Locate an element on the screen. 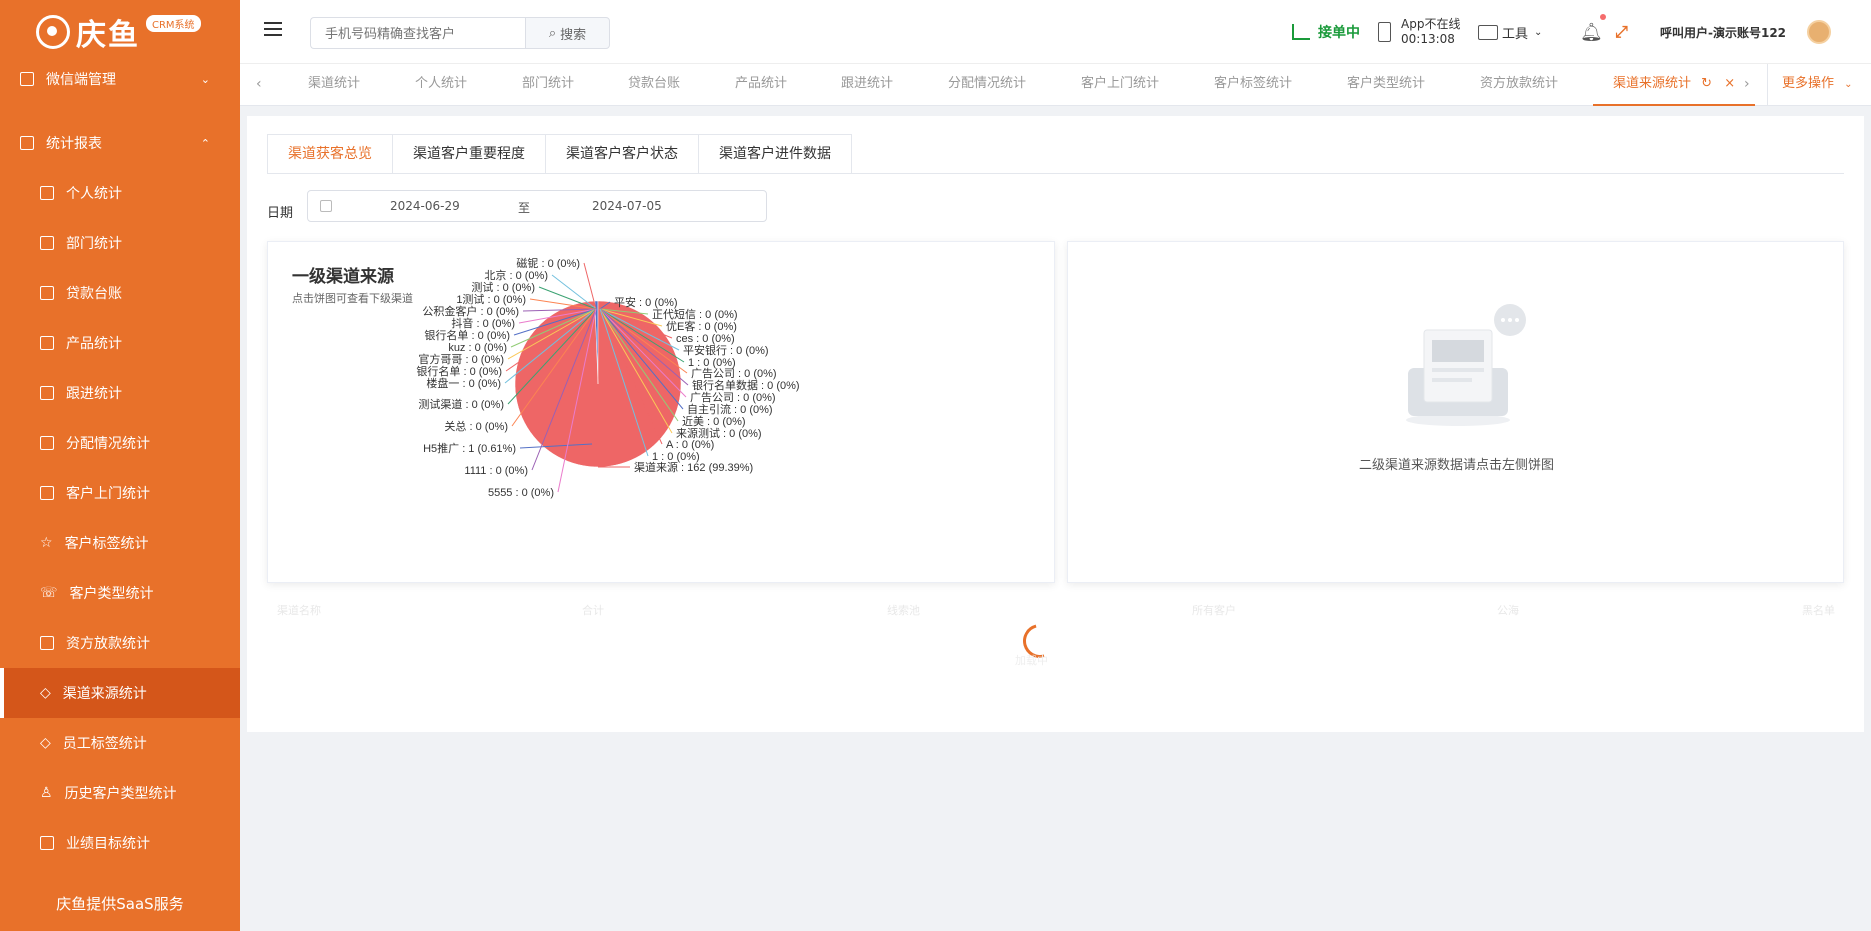  checkbox-icon is located at coordinates (47, 493).